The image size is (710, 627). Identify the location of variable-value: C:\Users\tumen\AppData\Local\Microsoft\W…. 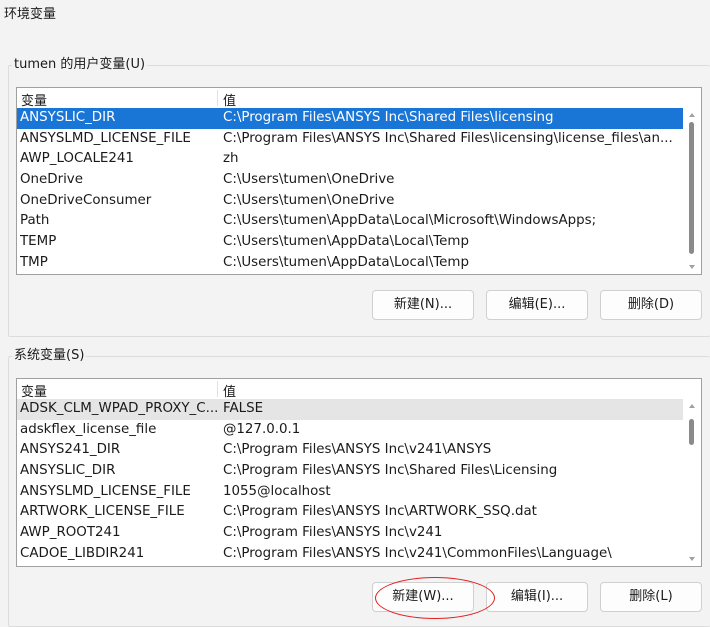
(410, 221).